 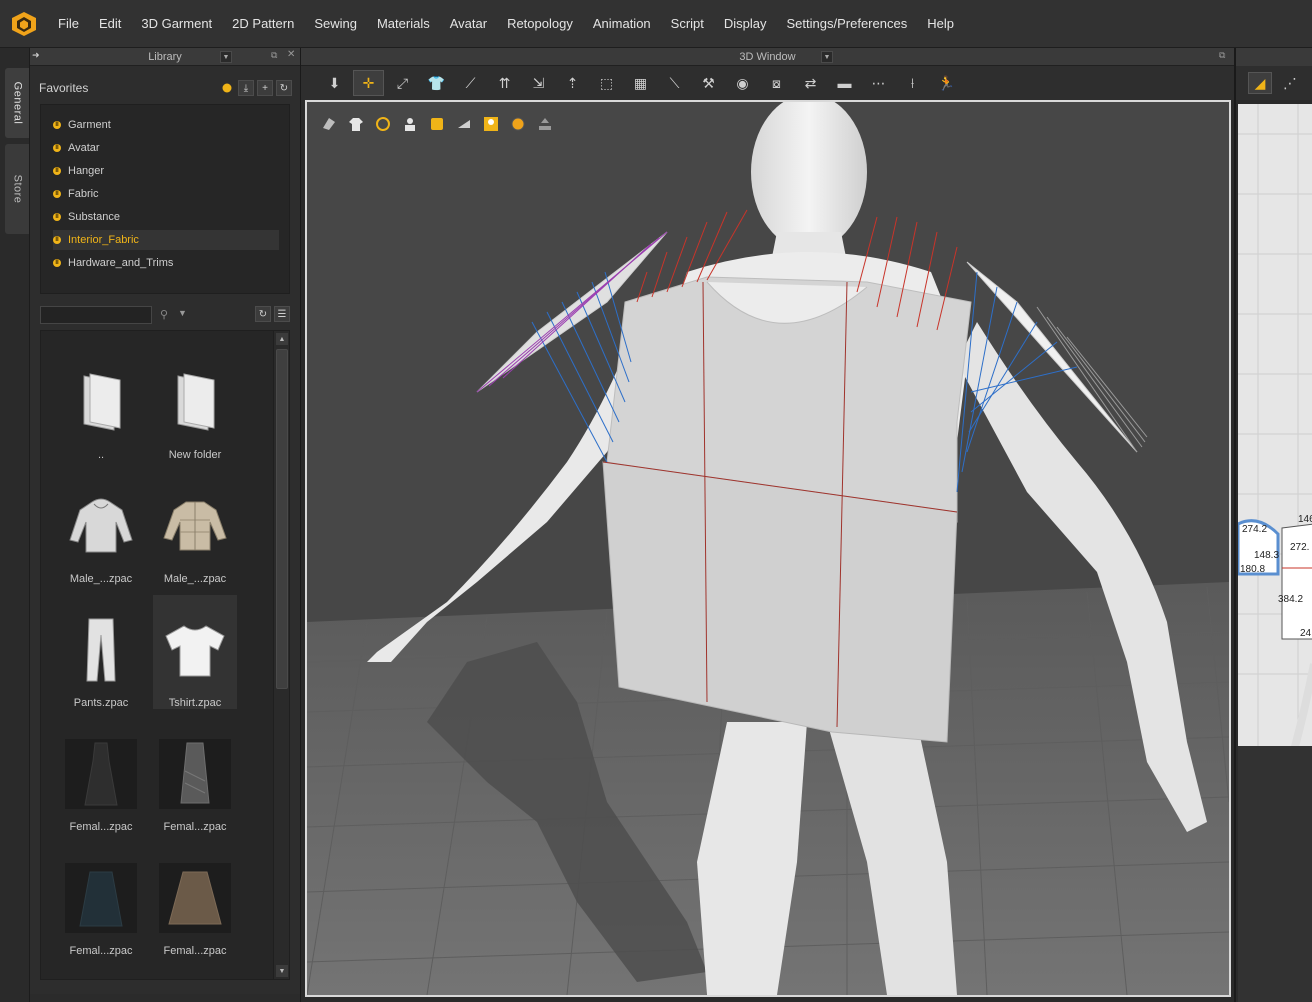 I want to click on file-label: Tshirt.zpac, so click(x=195, y=703).